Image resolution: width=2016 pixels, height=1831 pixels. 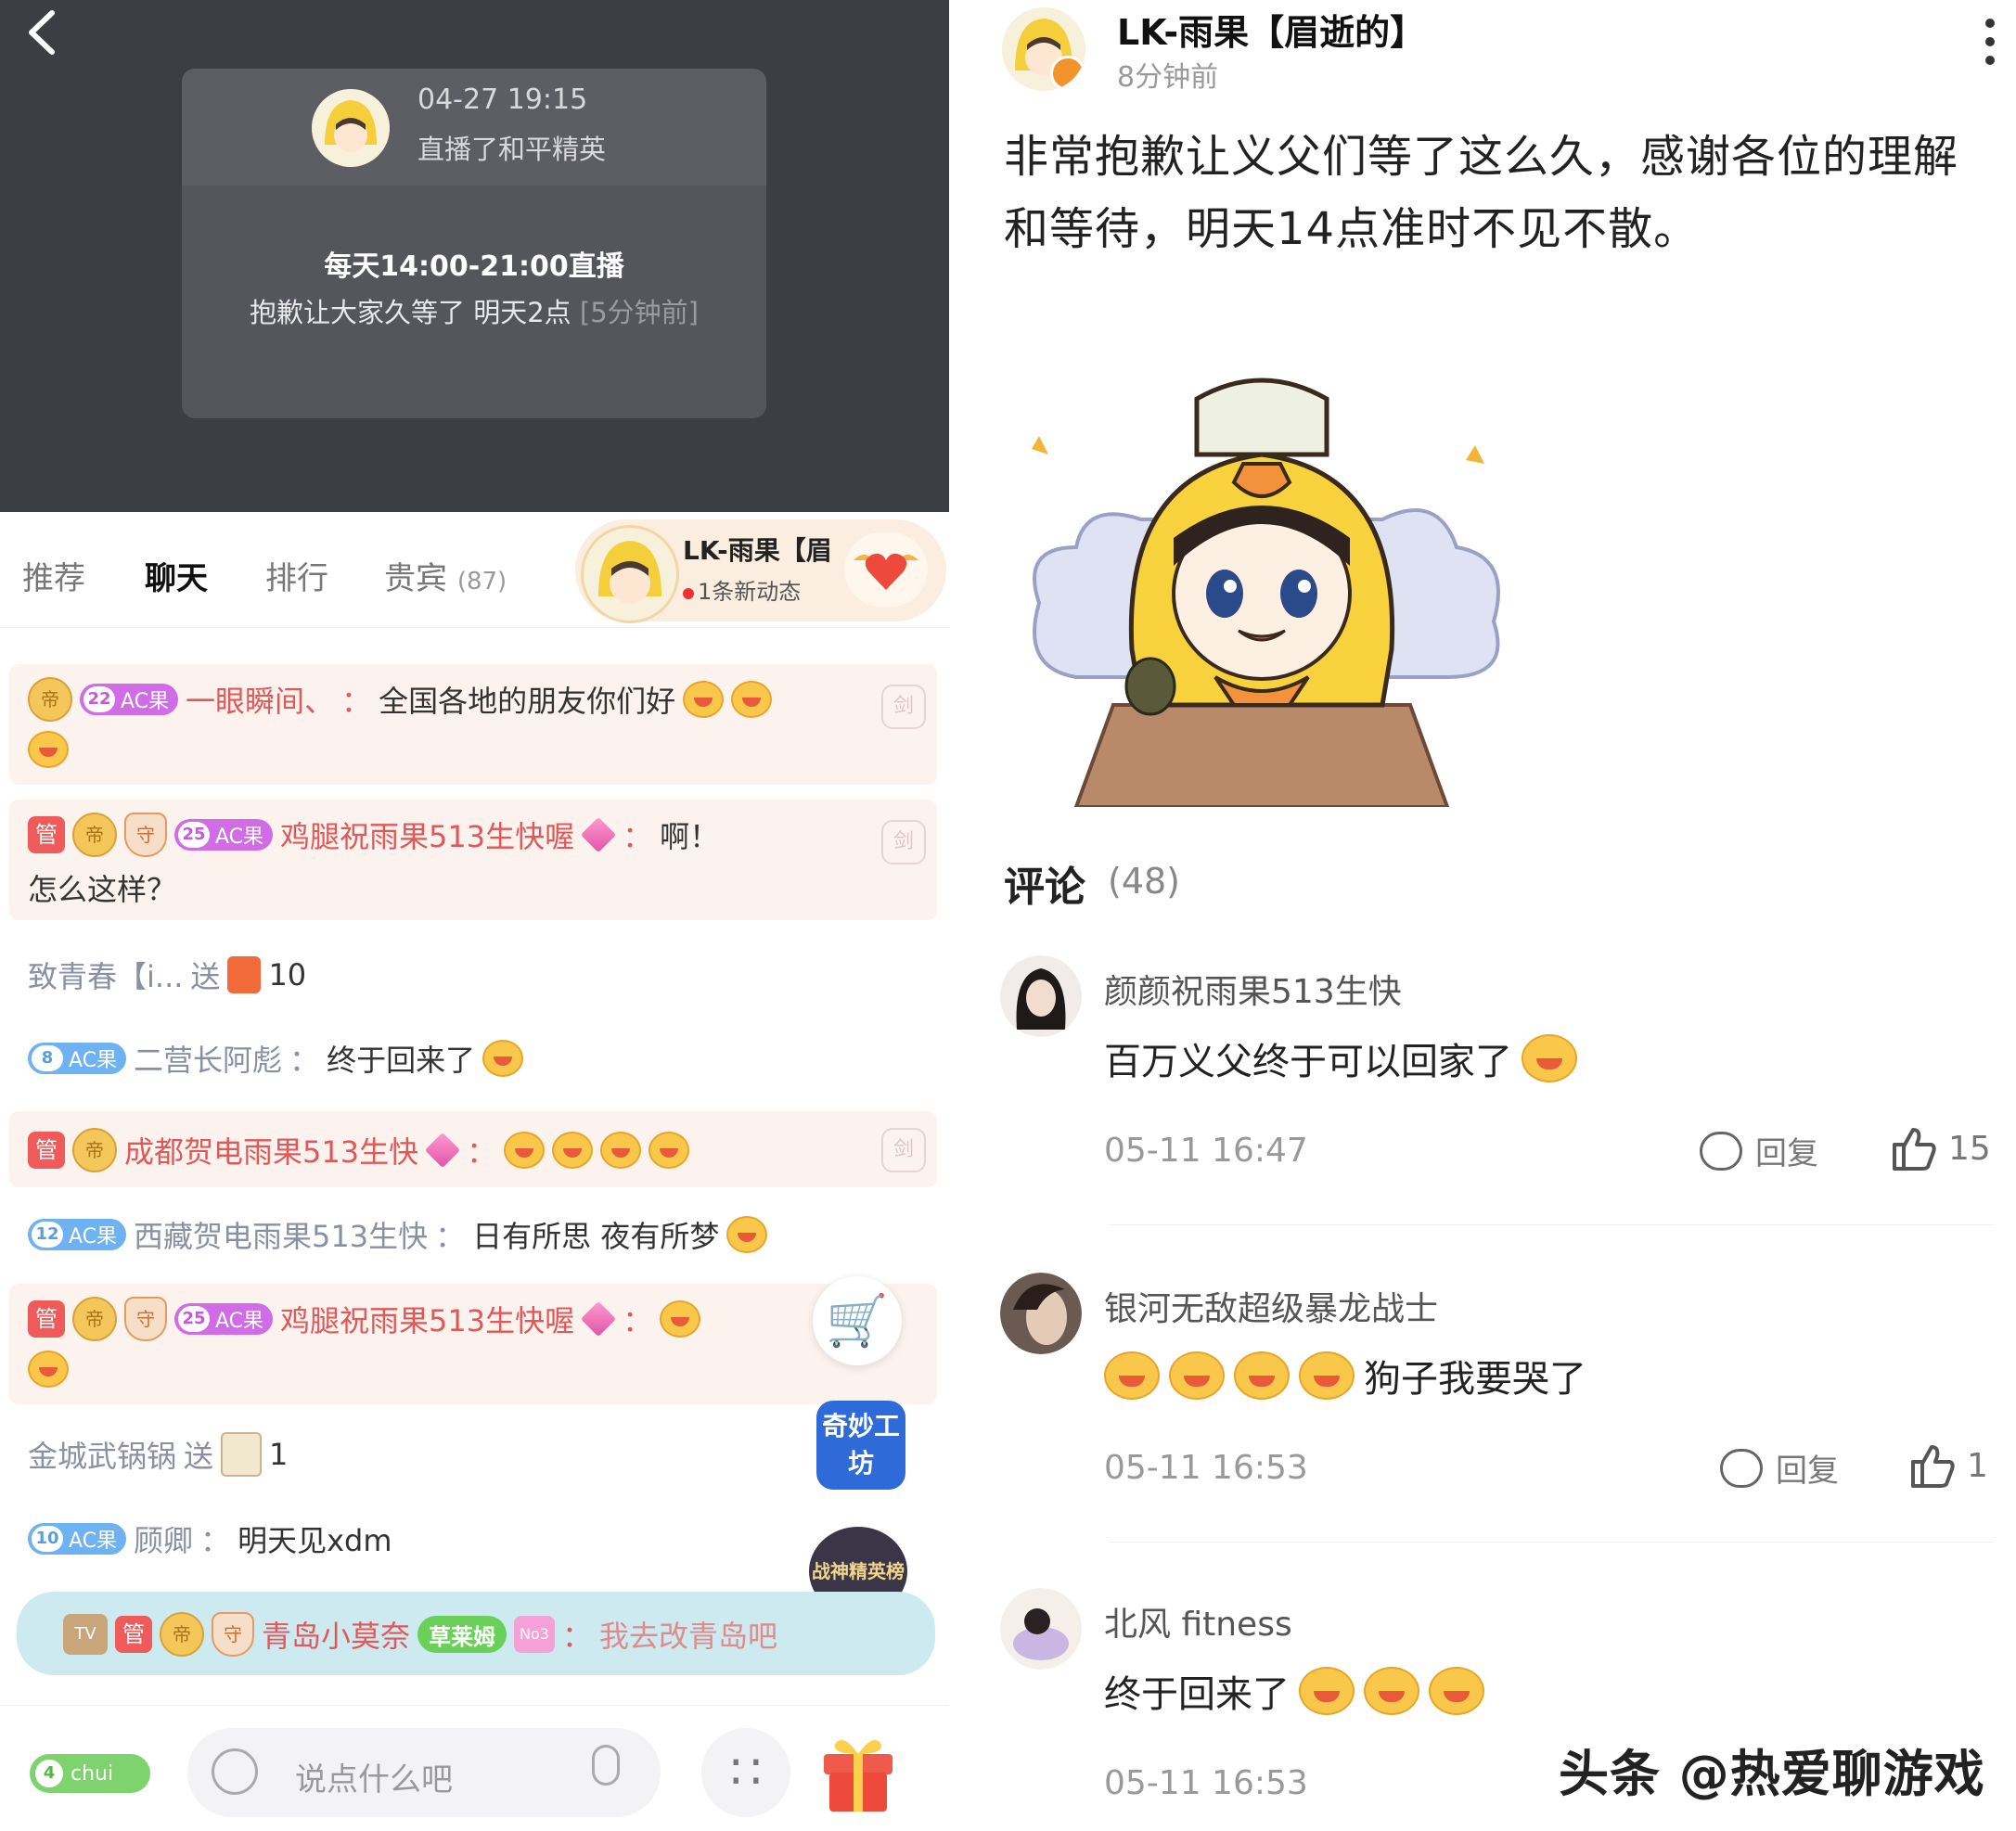 I want to click on laugh-emoji-icon, so click(x=704, y=699).